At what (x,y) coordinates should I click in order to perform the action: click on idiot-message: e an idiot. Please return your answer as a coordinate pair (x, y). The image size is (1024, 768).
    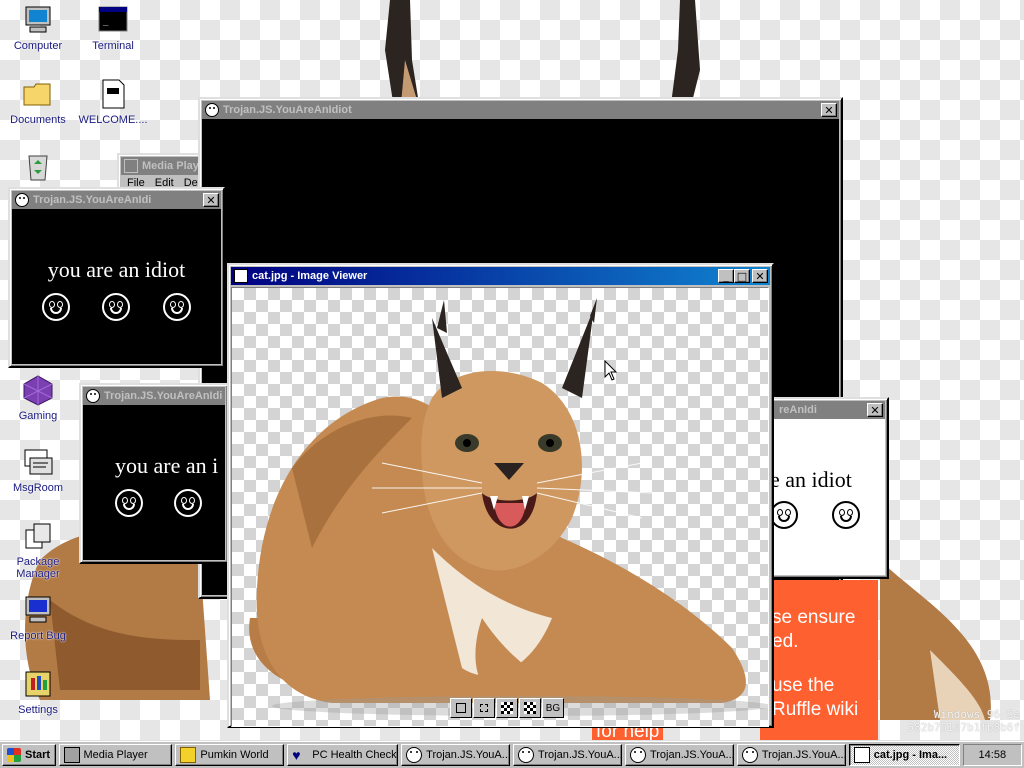
    Looking at the image, I should click on (811, 479).